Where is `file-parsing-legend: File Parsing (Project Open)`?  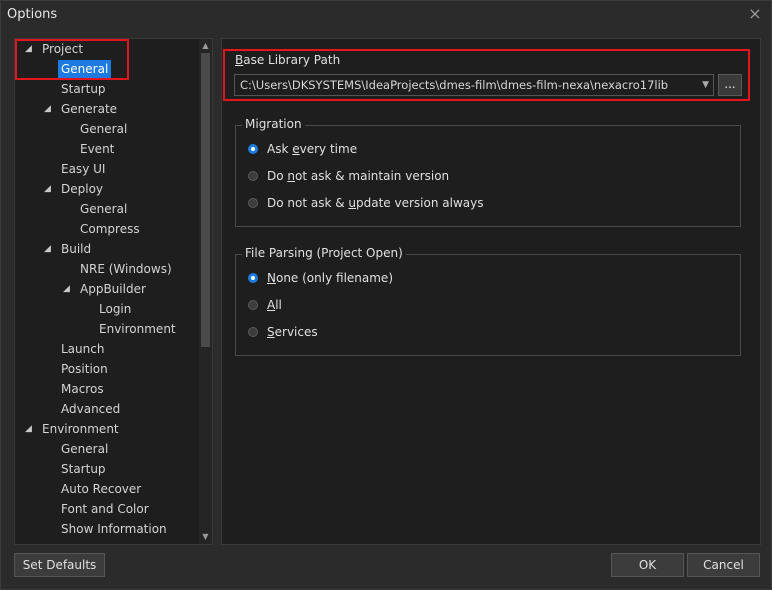
file-parsing-legend: File Parsing (Project Open) is located at coordinates (324, 253).